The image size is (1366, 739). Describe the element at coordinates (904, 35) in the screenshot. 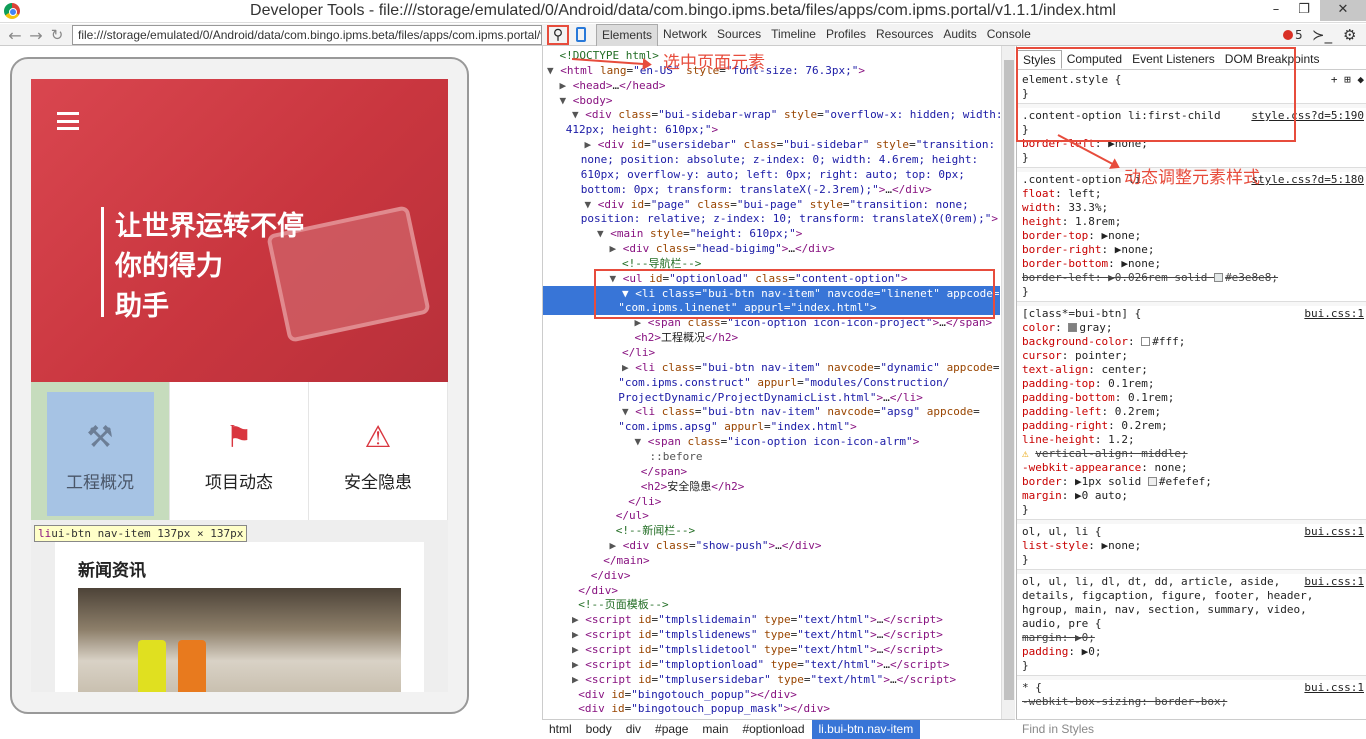

I see `tab-resources: Resources` at that location.